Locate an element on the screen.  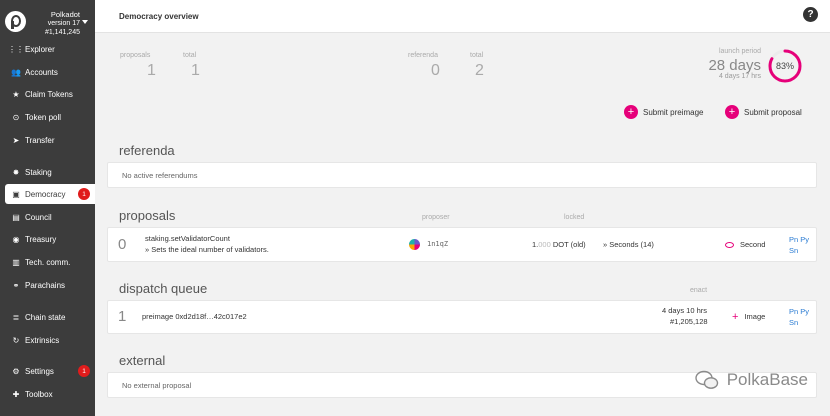
sidebar-item-treasury: ◉ Treasury is located at coordinates (50, 239).